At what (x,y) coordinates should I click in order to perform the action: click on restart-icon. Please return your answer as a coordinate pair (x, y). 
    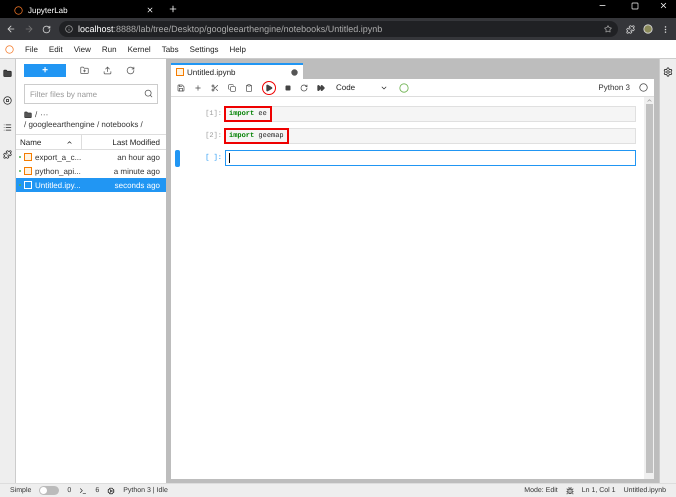
    Looking at the image, I should click on (304, 88).